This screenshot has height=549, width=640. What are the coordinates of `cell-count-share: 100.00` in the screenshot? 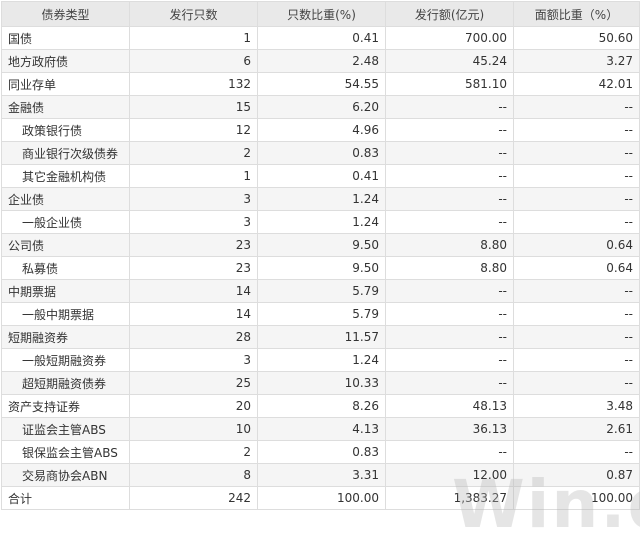 It's located at (321, 498).